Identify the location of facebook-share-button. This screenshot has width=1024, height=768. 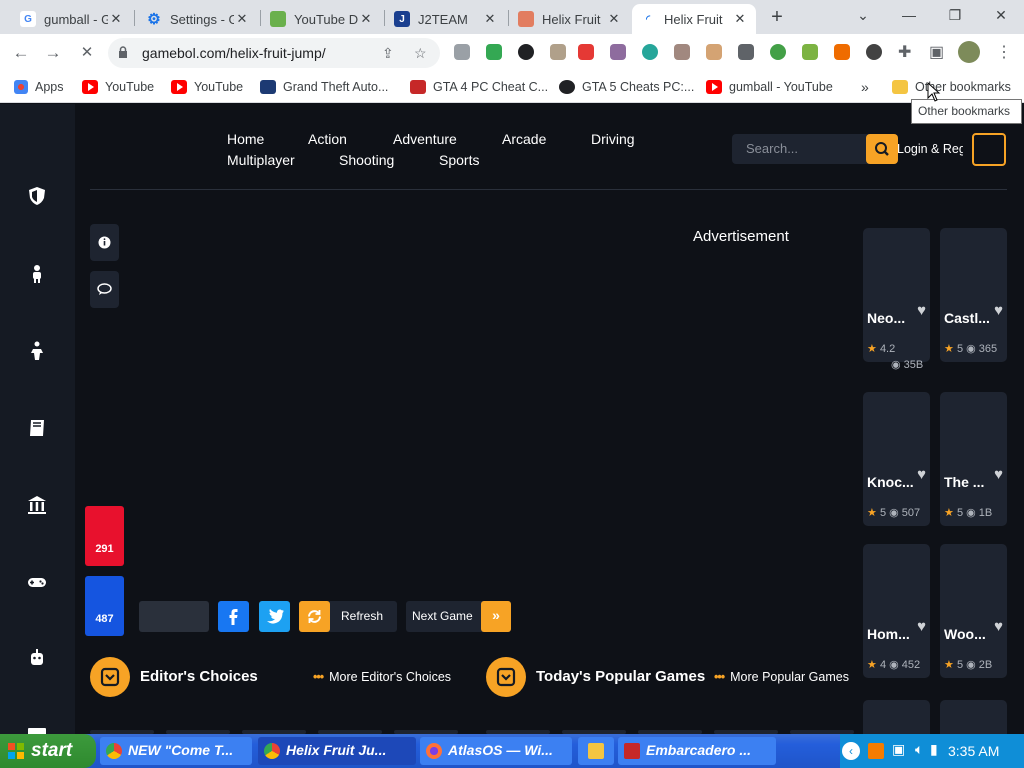
(233, 616).